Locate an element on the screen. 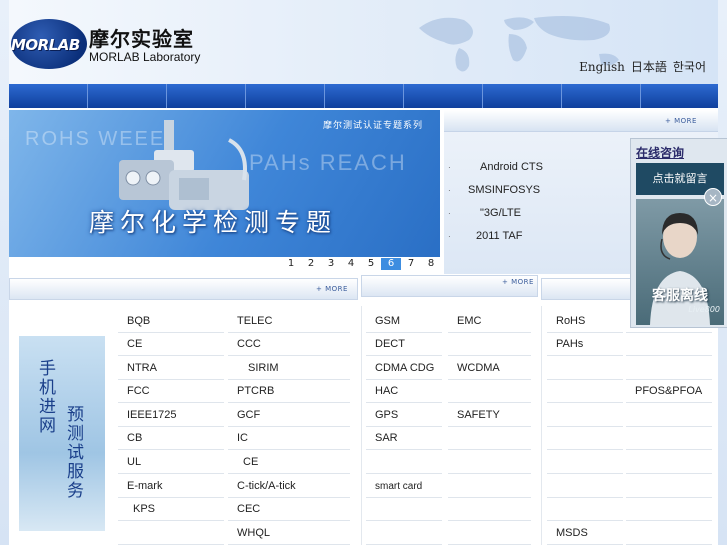  cert-link: TELEC is located at coordinates (289, 321).